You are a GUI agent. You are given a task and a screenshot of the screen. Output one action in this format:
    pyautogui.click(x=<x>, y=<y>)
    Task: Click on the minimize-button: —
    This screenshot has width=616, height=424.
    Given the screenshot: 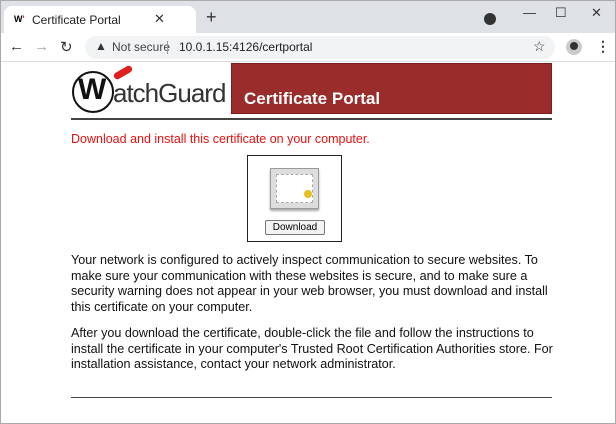 What is the action you would take?
    pyautogui.click(x=529, y=12)
    